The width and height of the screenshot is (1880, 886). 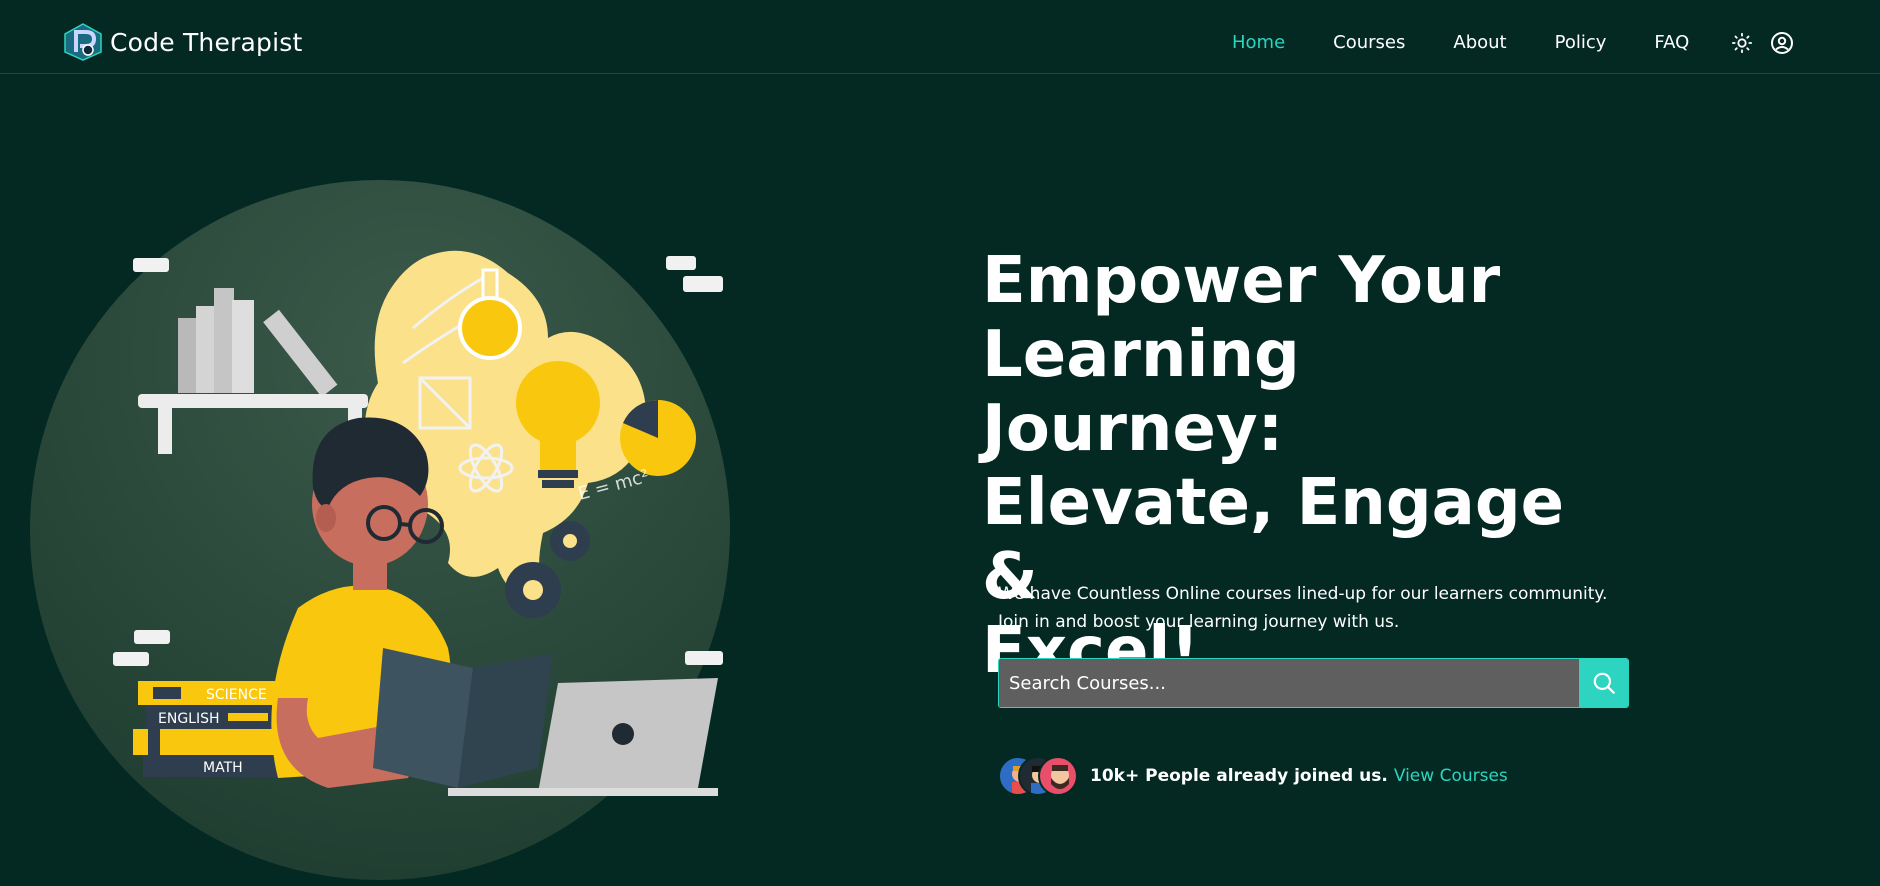 What do you see at coordinates (1239, 776) in the screenshot?
I see `joined-text: 10k+ People already joined us.` at bounding box center [1239, 776].